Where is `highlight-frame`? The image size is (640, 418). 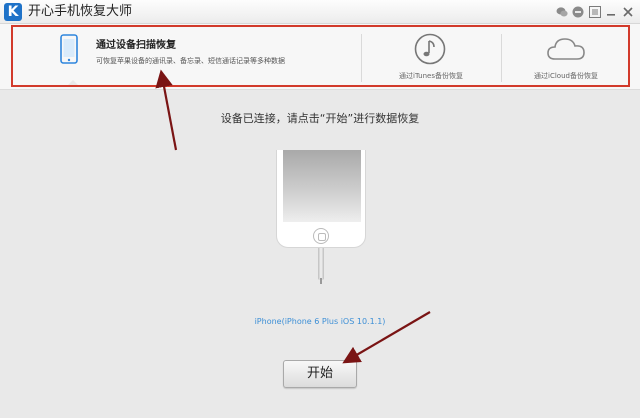 highlight-frame is located at coordinates (320, 56).